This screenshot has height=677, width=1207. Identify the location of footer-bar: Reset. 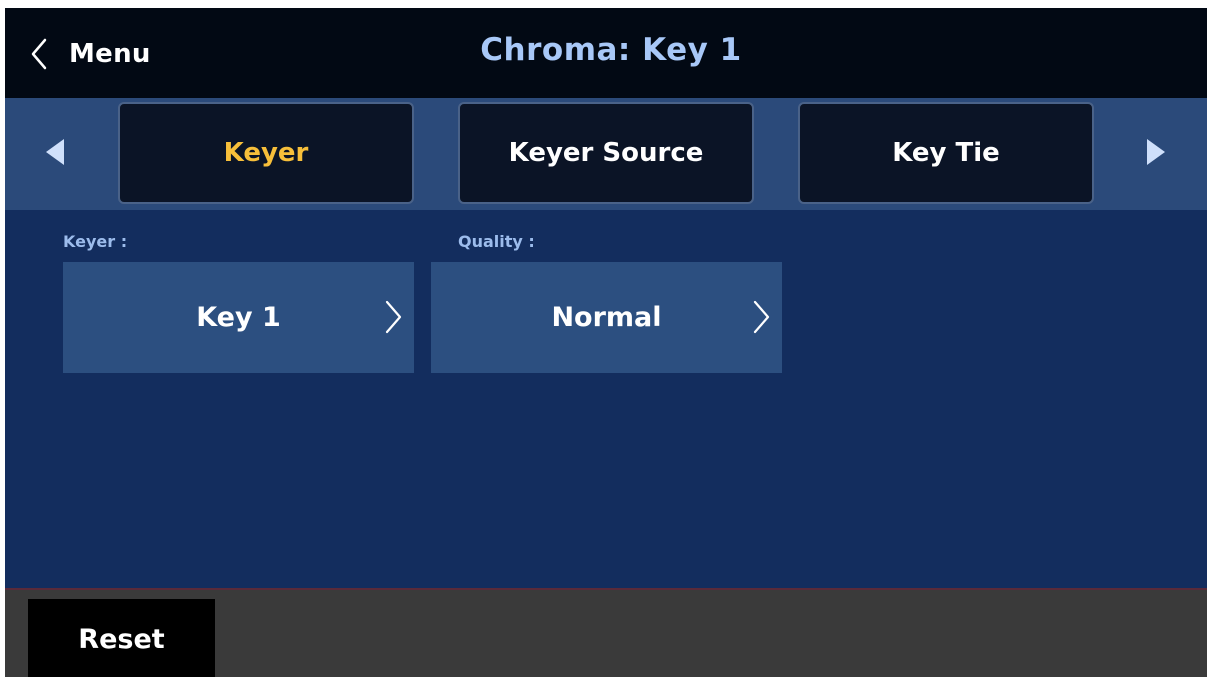
(606, 632).